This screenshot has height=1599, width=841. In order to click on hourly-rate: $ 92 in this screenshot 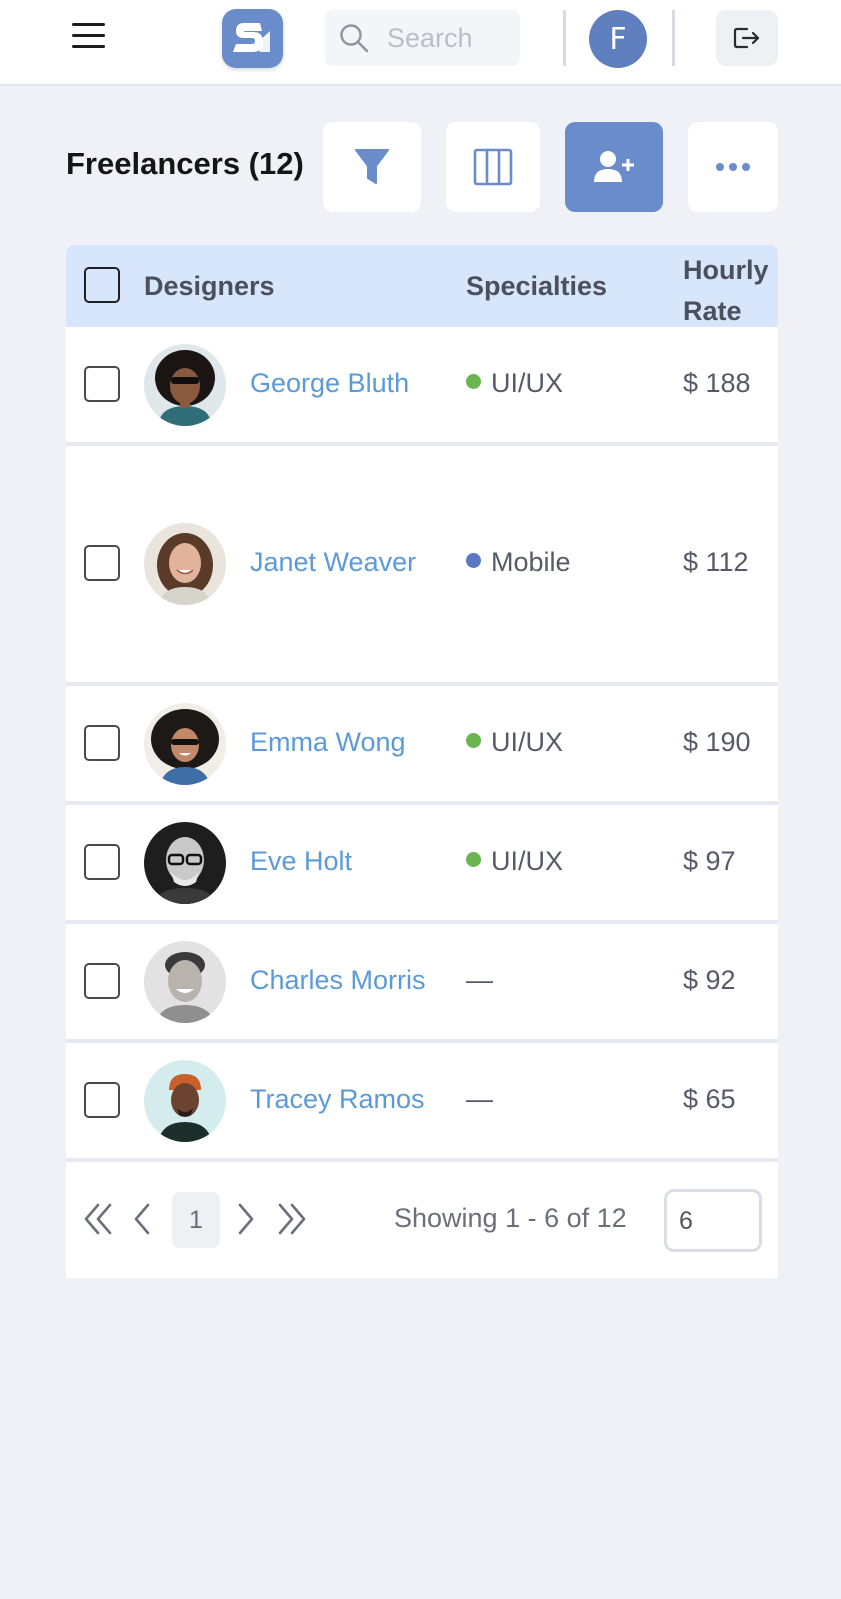, I will do `click(709, 979)`.